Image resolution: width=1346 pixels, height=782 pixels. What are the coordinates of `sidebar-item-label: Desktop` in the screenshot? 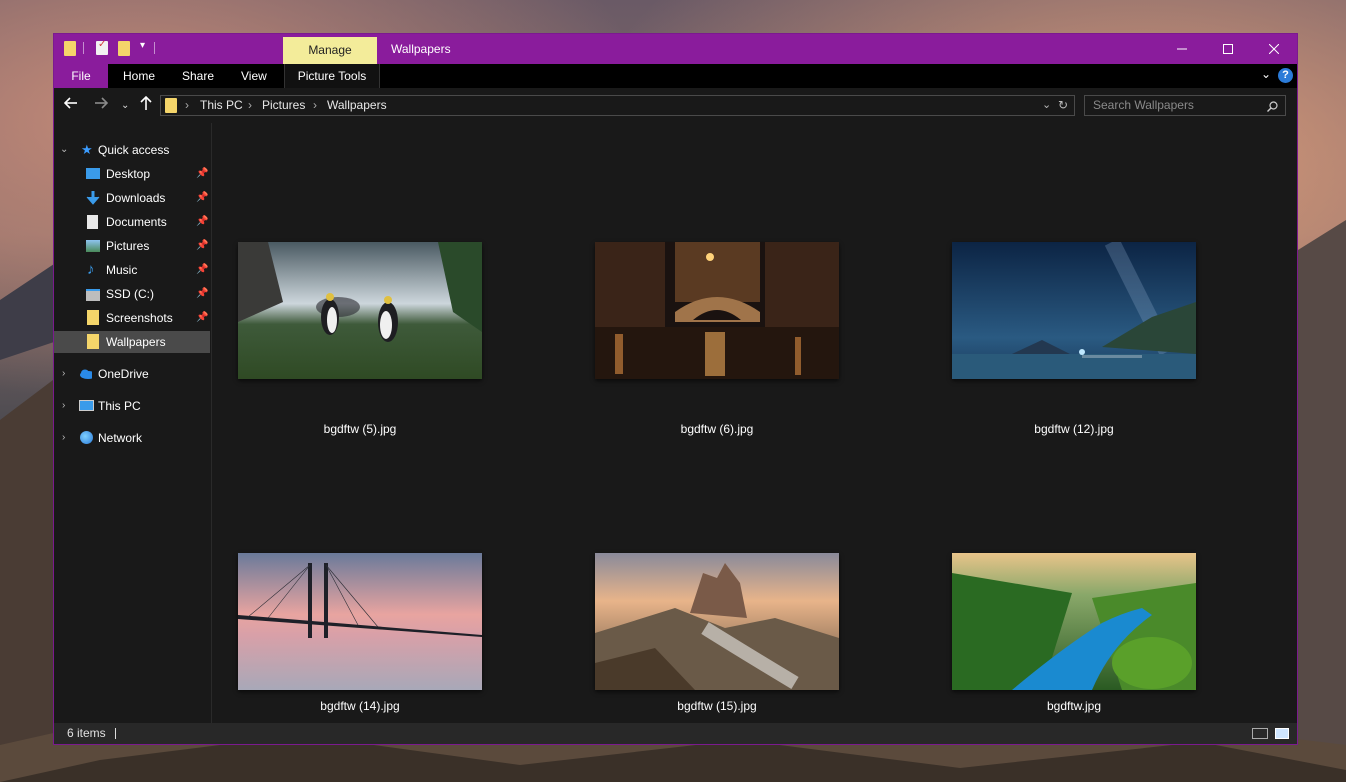 It's located at (128, 174).